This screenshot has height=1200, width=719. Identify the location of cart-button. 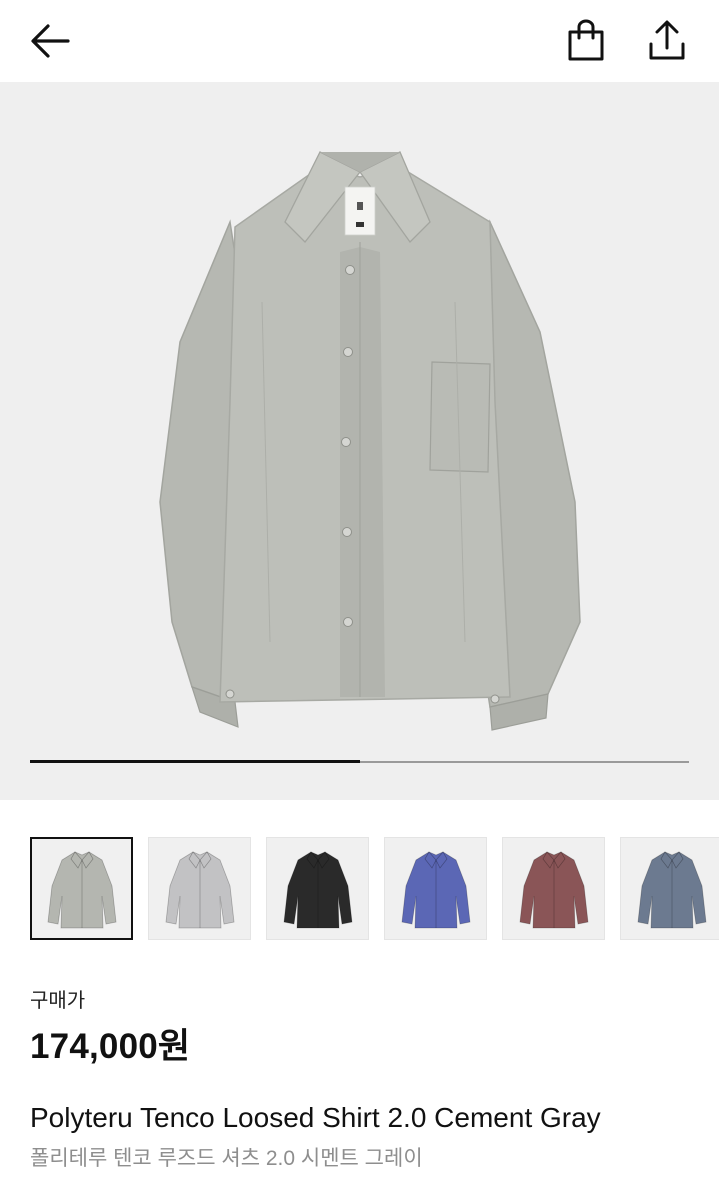
(586, 40).